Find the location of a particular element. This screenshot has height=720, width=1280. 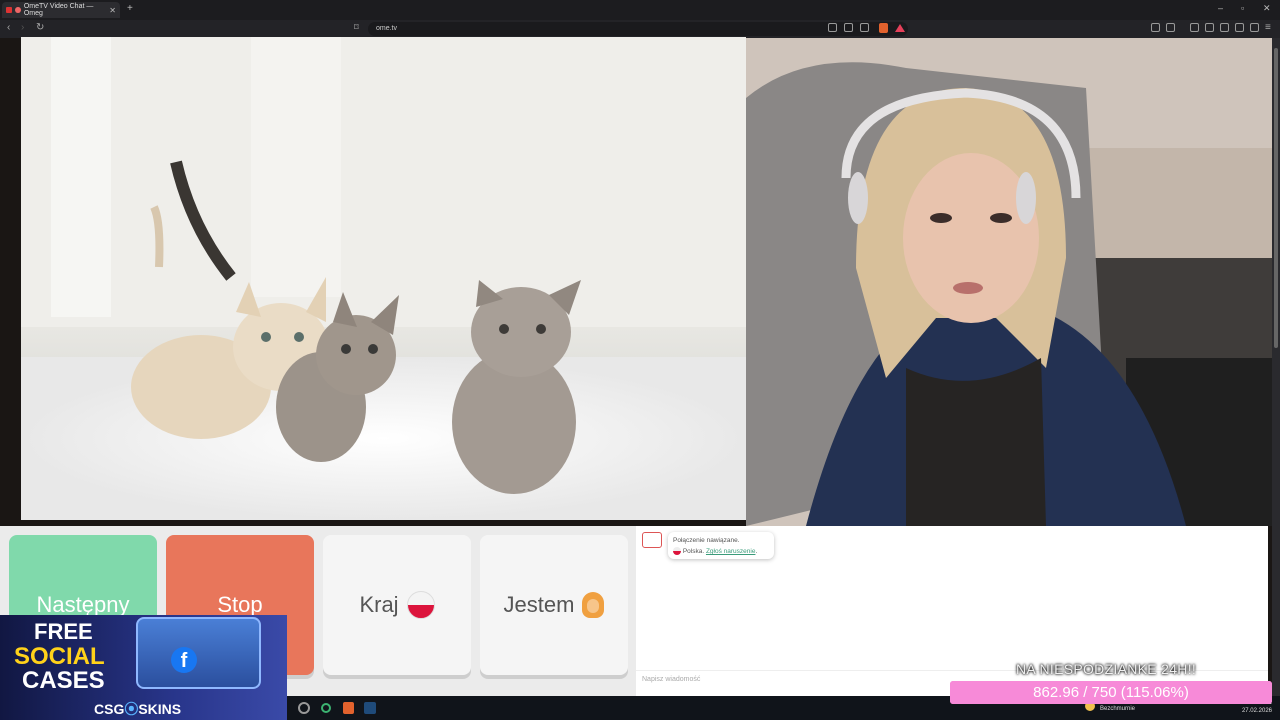

obs-taskbar-icon is located at coordinates (304, 708).